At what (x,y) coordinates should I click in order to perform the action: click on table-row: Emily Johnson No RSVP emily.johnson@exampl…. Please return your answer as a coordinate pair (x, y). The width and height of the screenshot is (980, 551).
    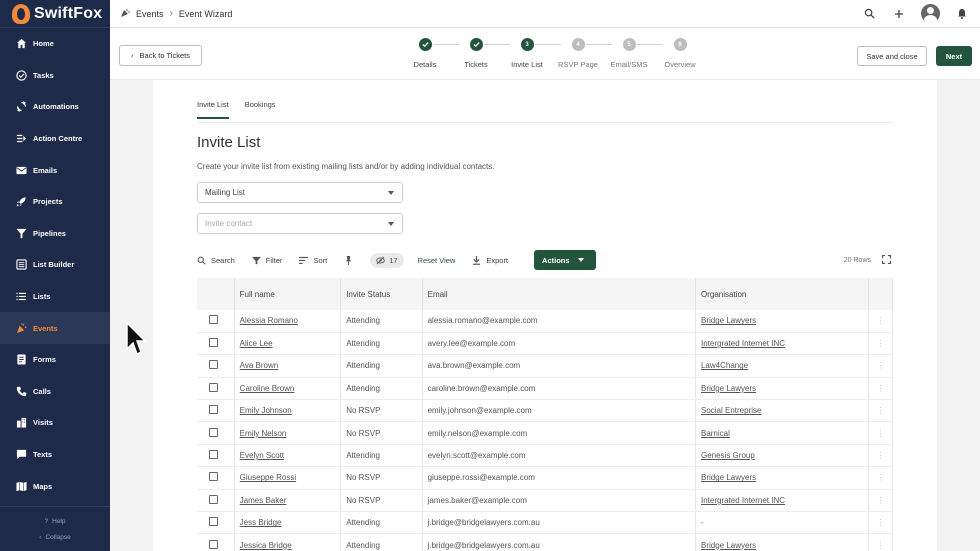
    Looking at the image, I should click on (545, 411).